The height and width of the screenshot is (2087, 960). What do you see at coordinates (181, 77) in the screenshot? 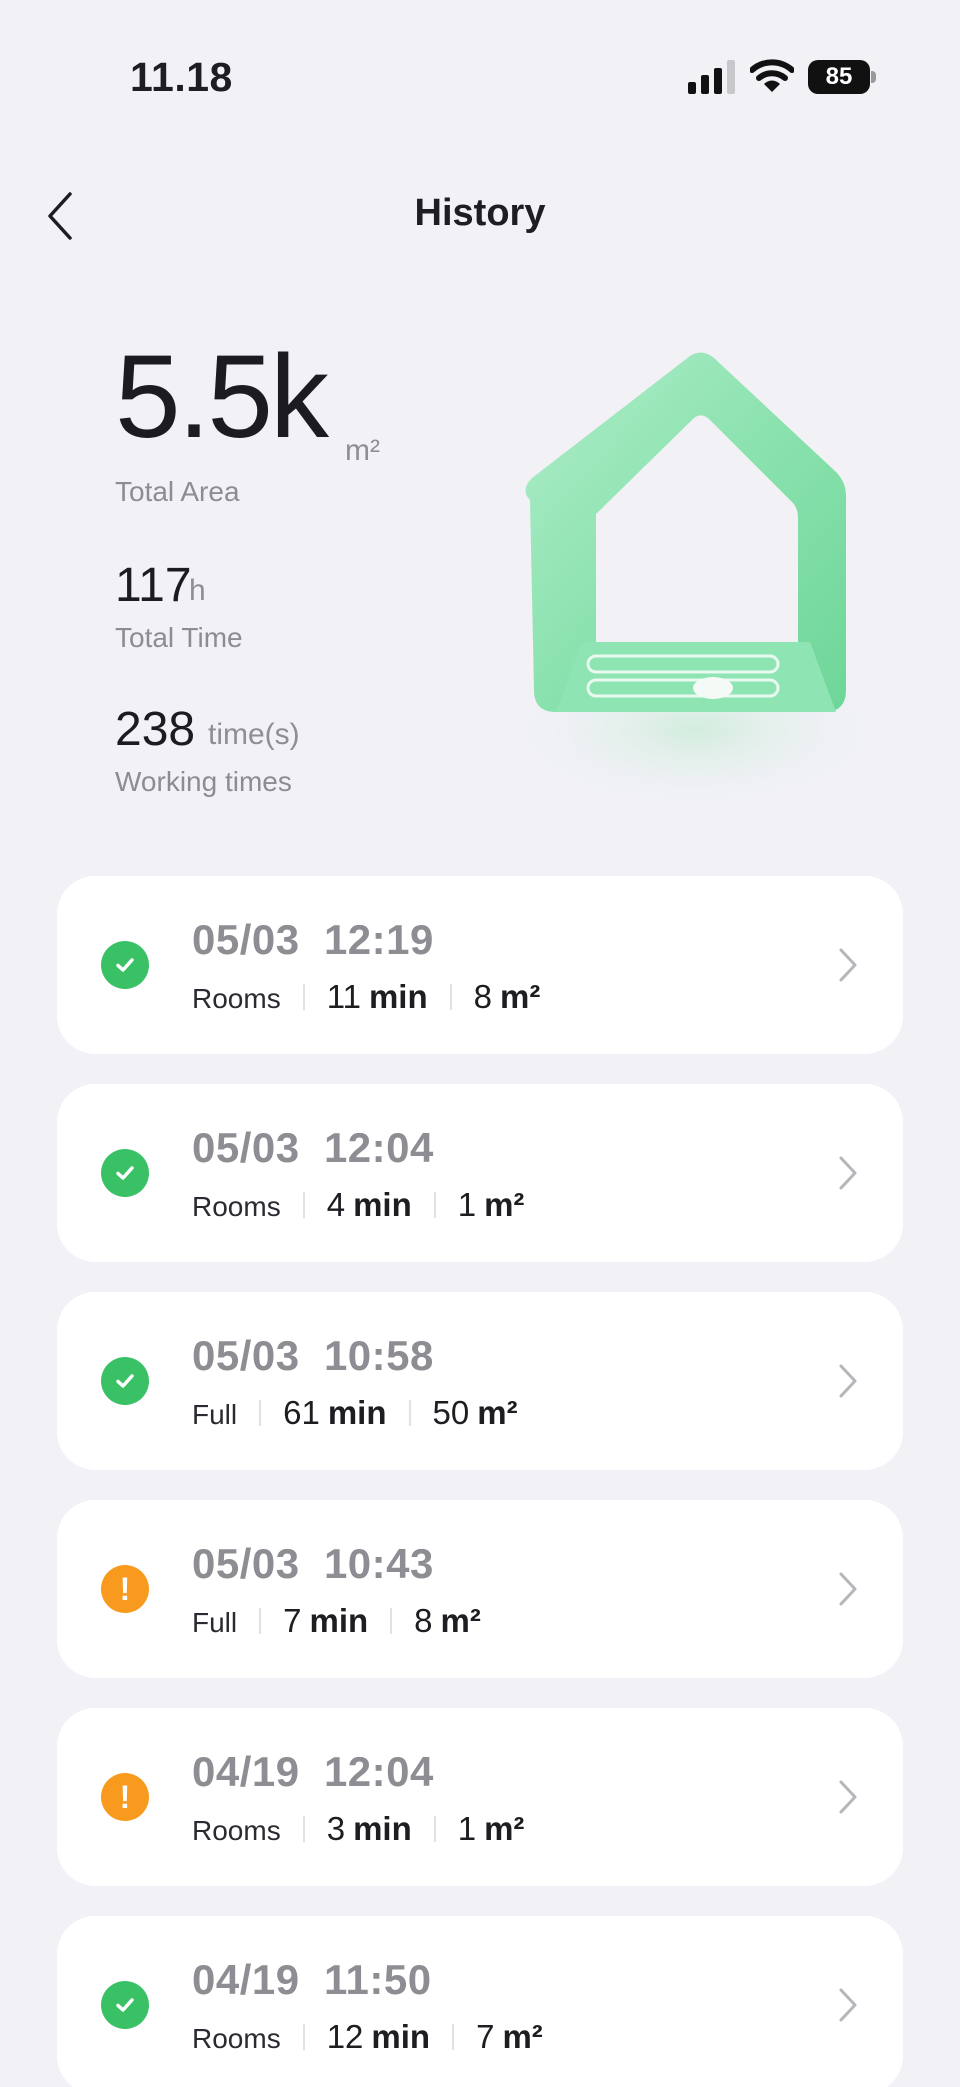
I see `status-time: 11.18` at bounding box center [181, 77].